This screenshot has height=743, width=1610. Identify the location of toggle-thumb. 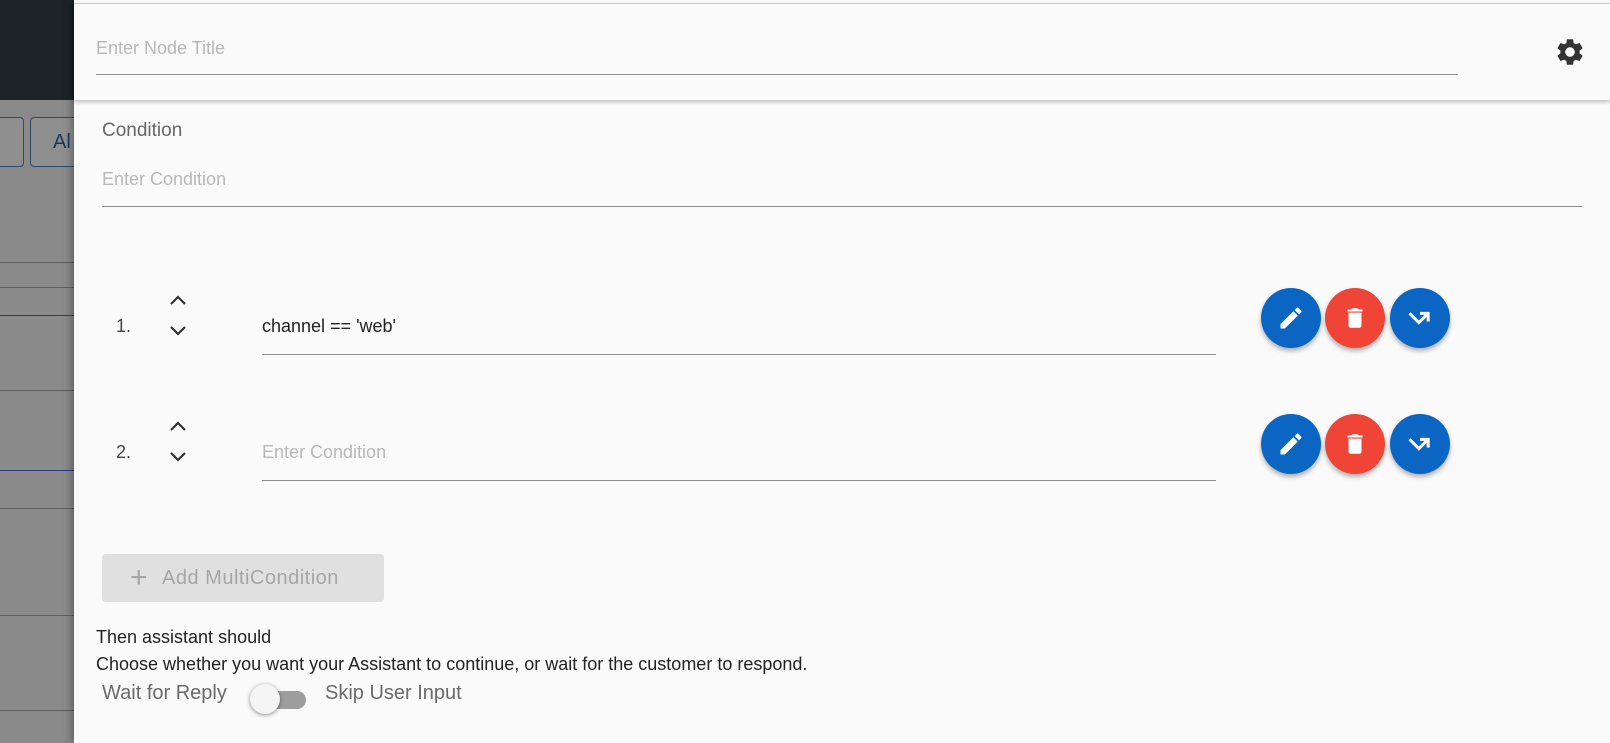
(265, 699).